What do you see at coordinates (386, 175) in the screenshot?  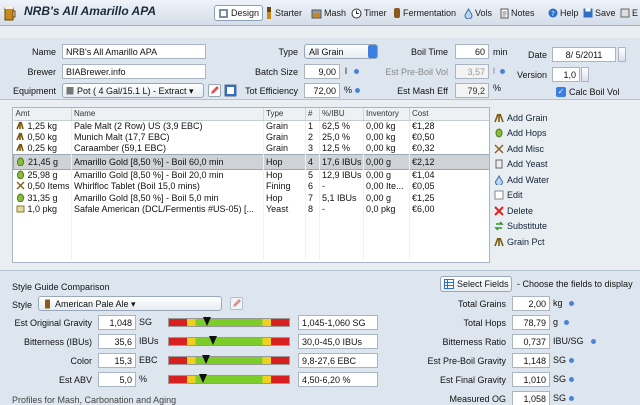 I see `table-cell-inv: 0,00 g` at bounding box center [386, 175].